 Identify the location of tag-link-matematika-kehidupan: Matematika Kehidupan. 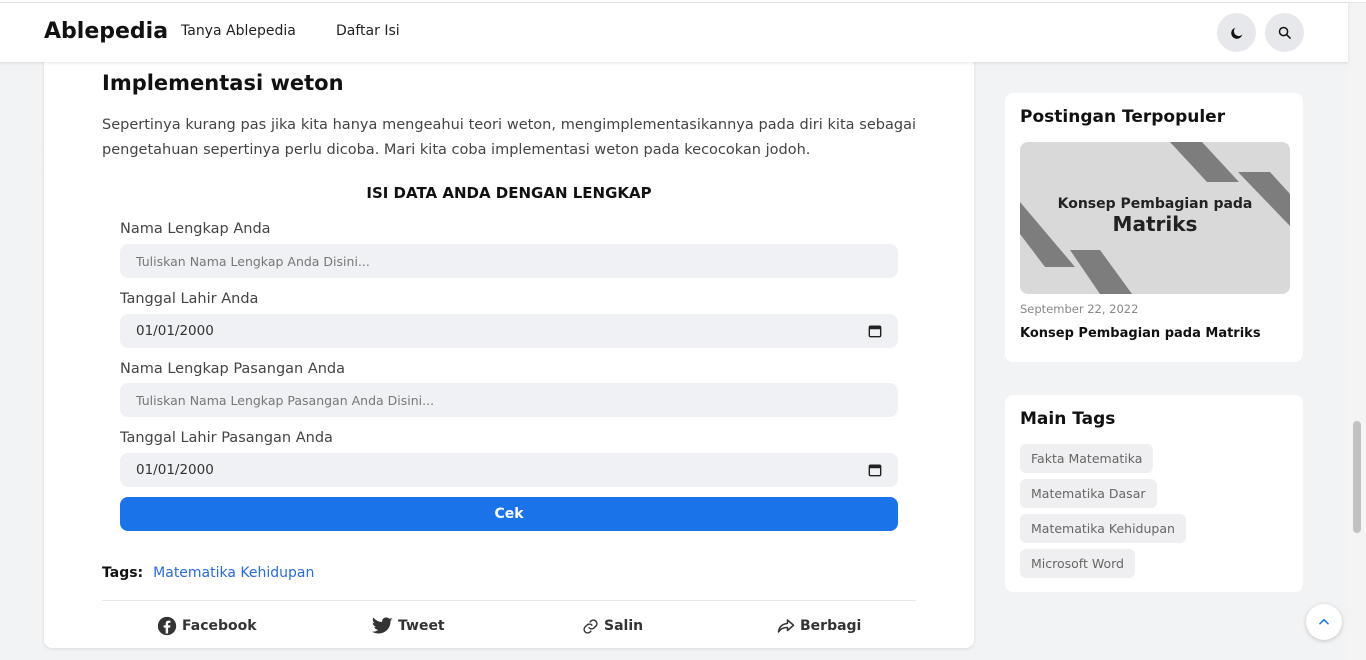
(233, 573).